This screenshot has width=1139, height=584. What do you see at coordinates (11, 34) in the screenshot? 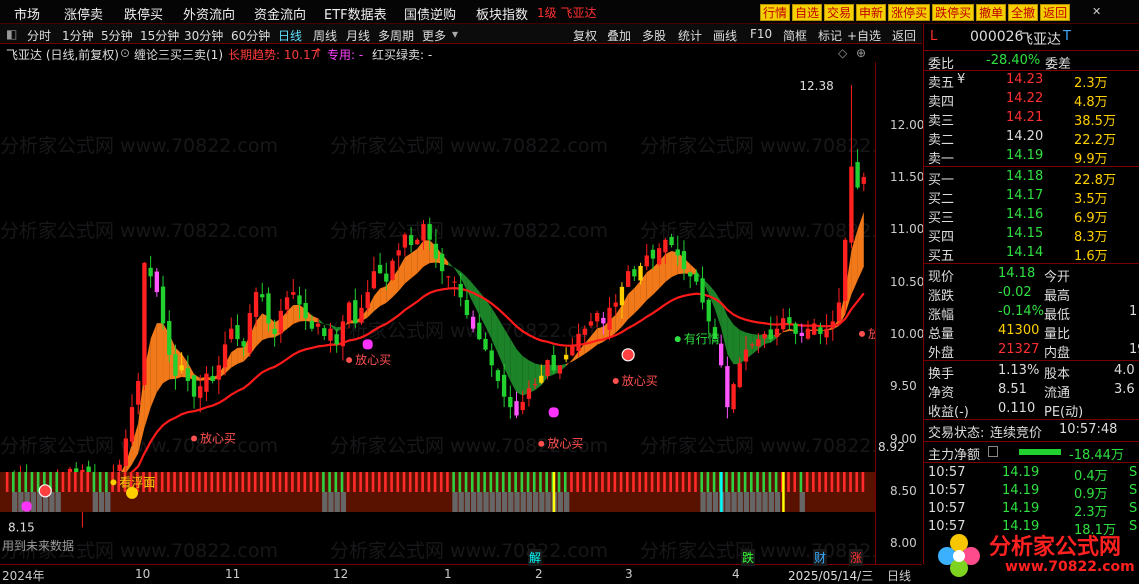
I see `panel-toggle-icon: ◧` at bounding box center [11, 34].